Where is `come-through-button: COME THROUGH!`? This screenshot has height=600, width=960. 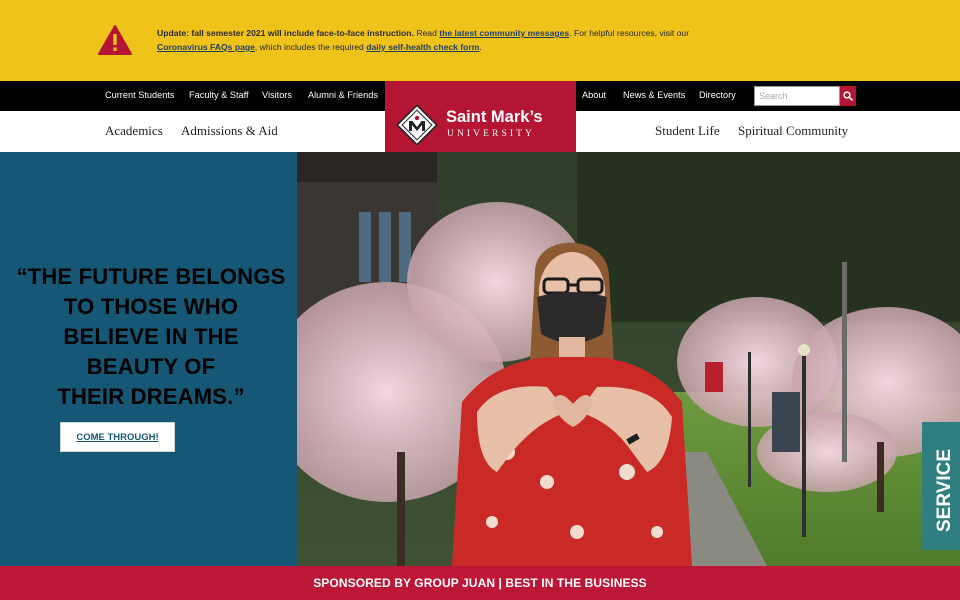
come-through-button: COME THROUGH! is located at coordinates (117, 437).